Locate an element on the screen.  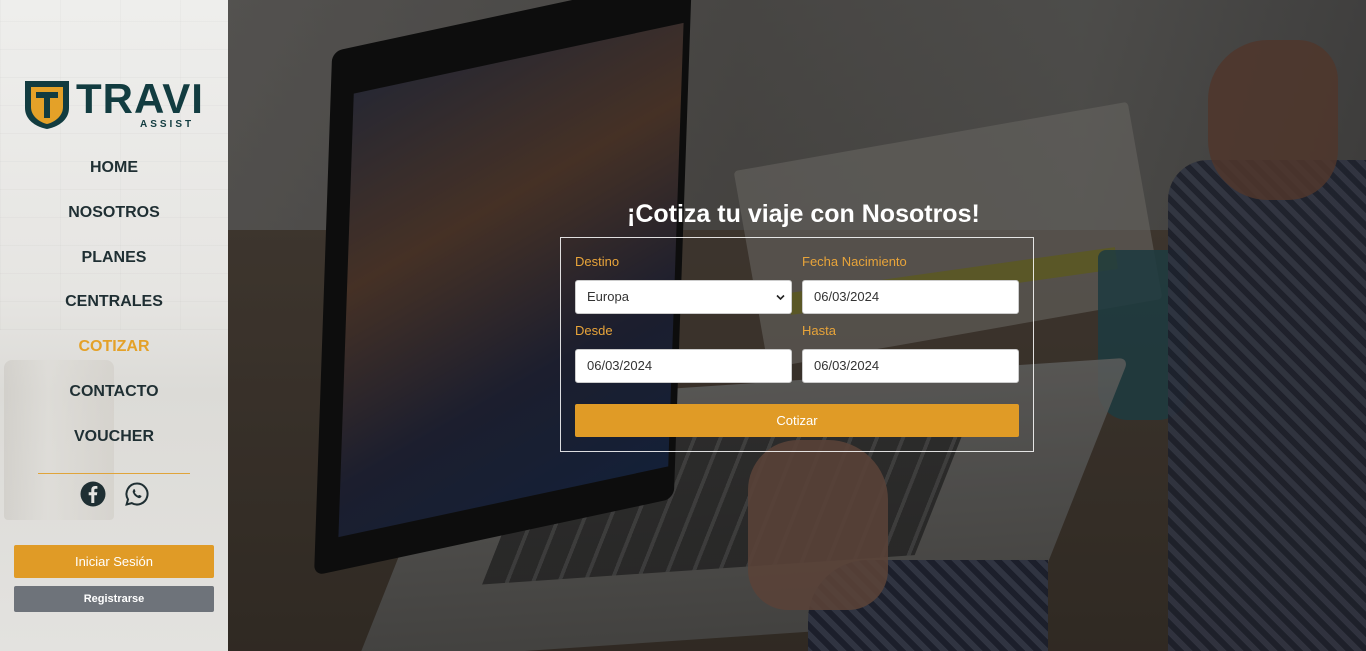
nav-item-contacto: CONTACTO is located at coordinates (114, 392).